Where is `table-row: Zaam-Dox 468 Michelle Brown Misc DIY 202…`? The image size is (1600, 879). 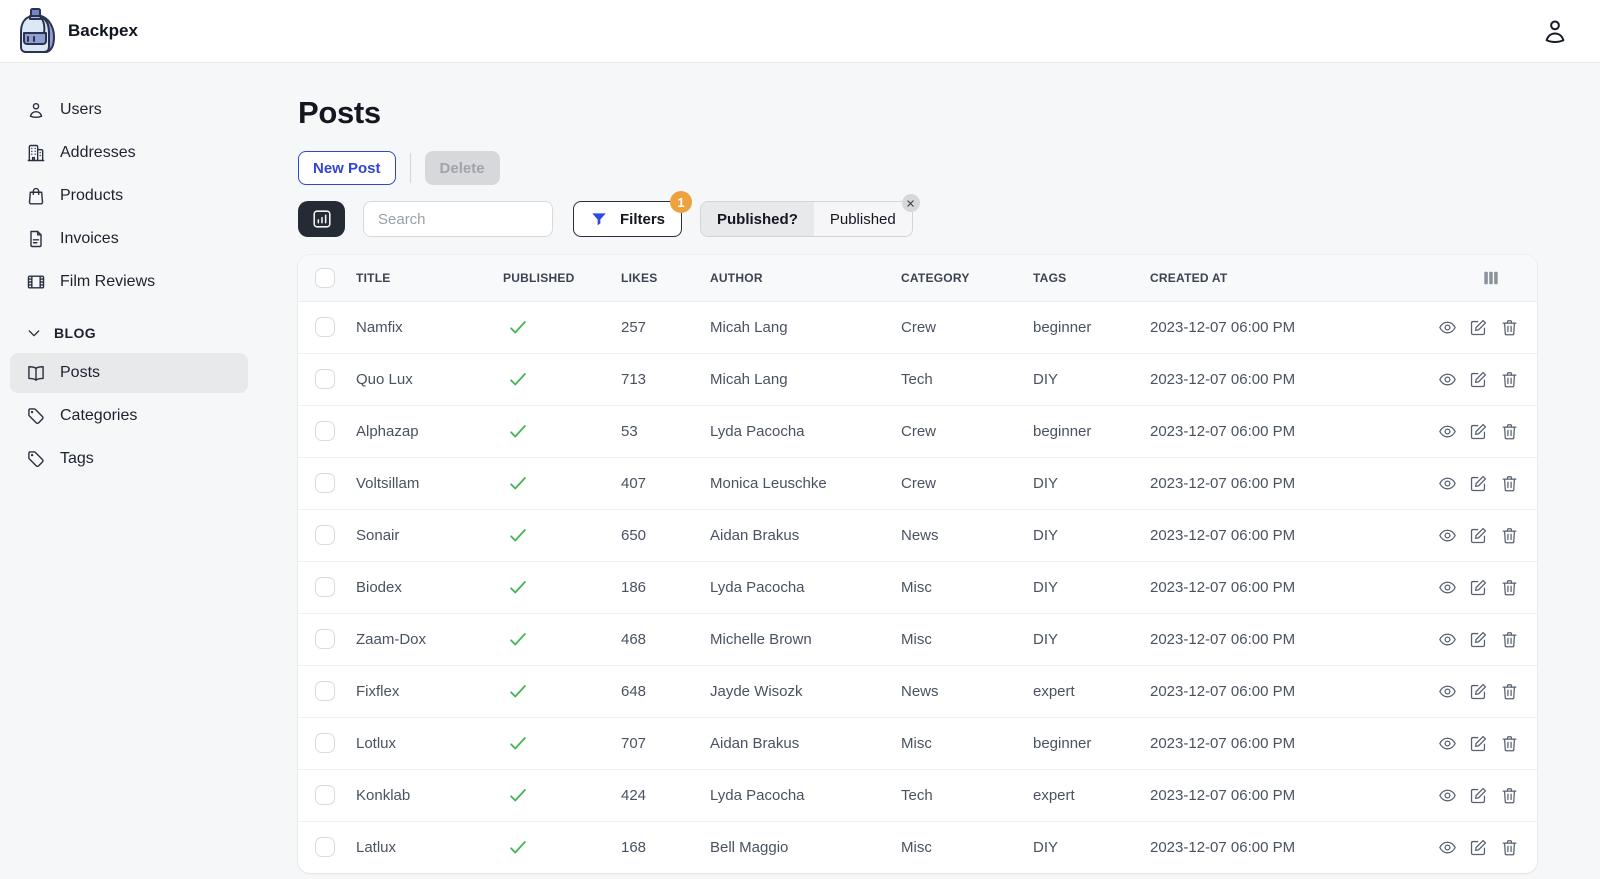
table-row: Zaam-Dox 468 Michelle Brown Misc DIY 202… is located at coordinates (917, 638).